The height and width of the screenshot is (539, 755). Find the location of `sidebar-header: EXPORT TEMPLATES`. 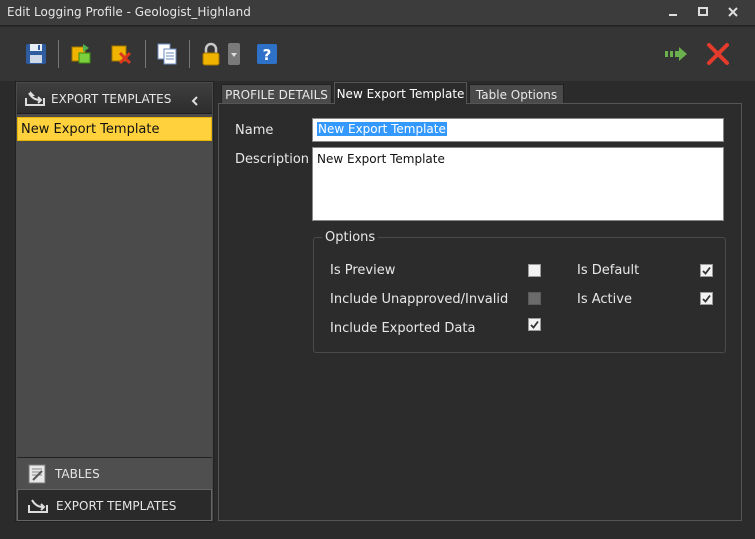

sidebar-header: EXPORT TEMPLATES is located at coordinates (114, 98).